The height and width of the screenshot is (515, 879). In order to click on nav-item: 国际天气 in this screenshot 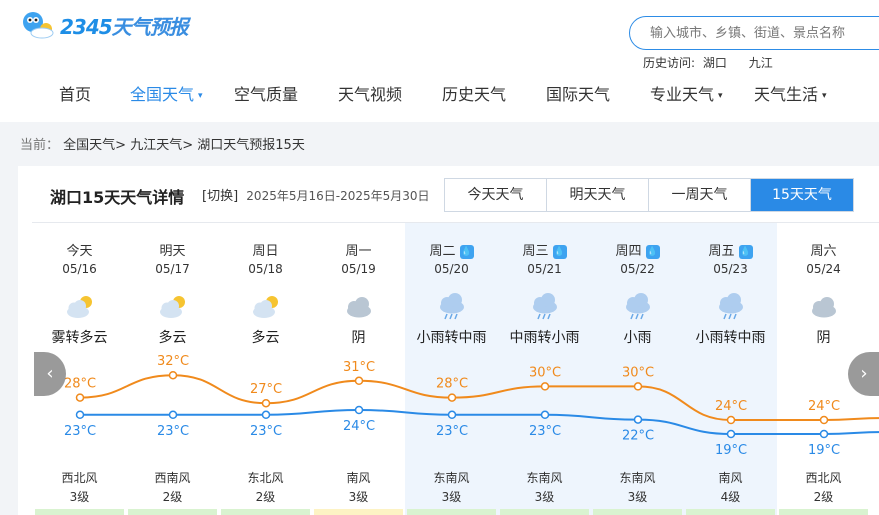, I will do `click(578, 95)`.